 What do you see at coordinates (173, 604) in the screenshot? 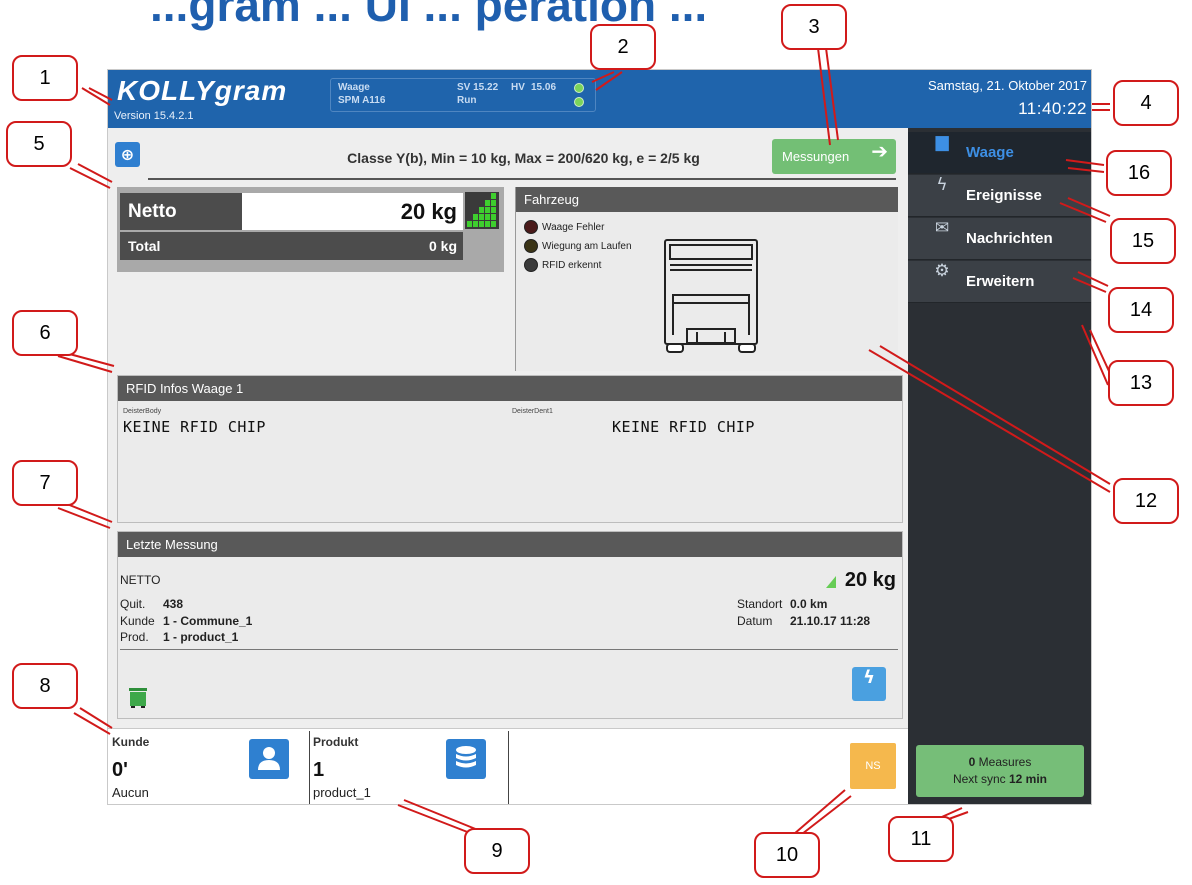
I see `quit-value: 438` at bounding box center [173, 604].